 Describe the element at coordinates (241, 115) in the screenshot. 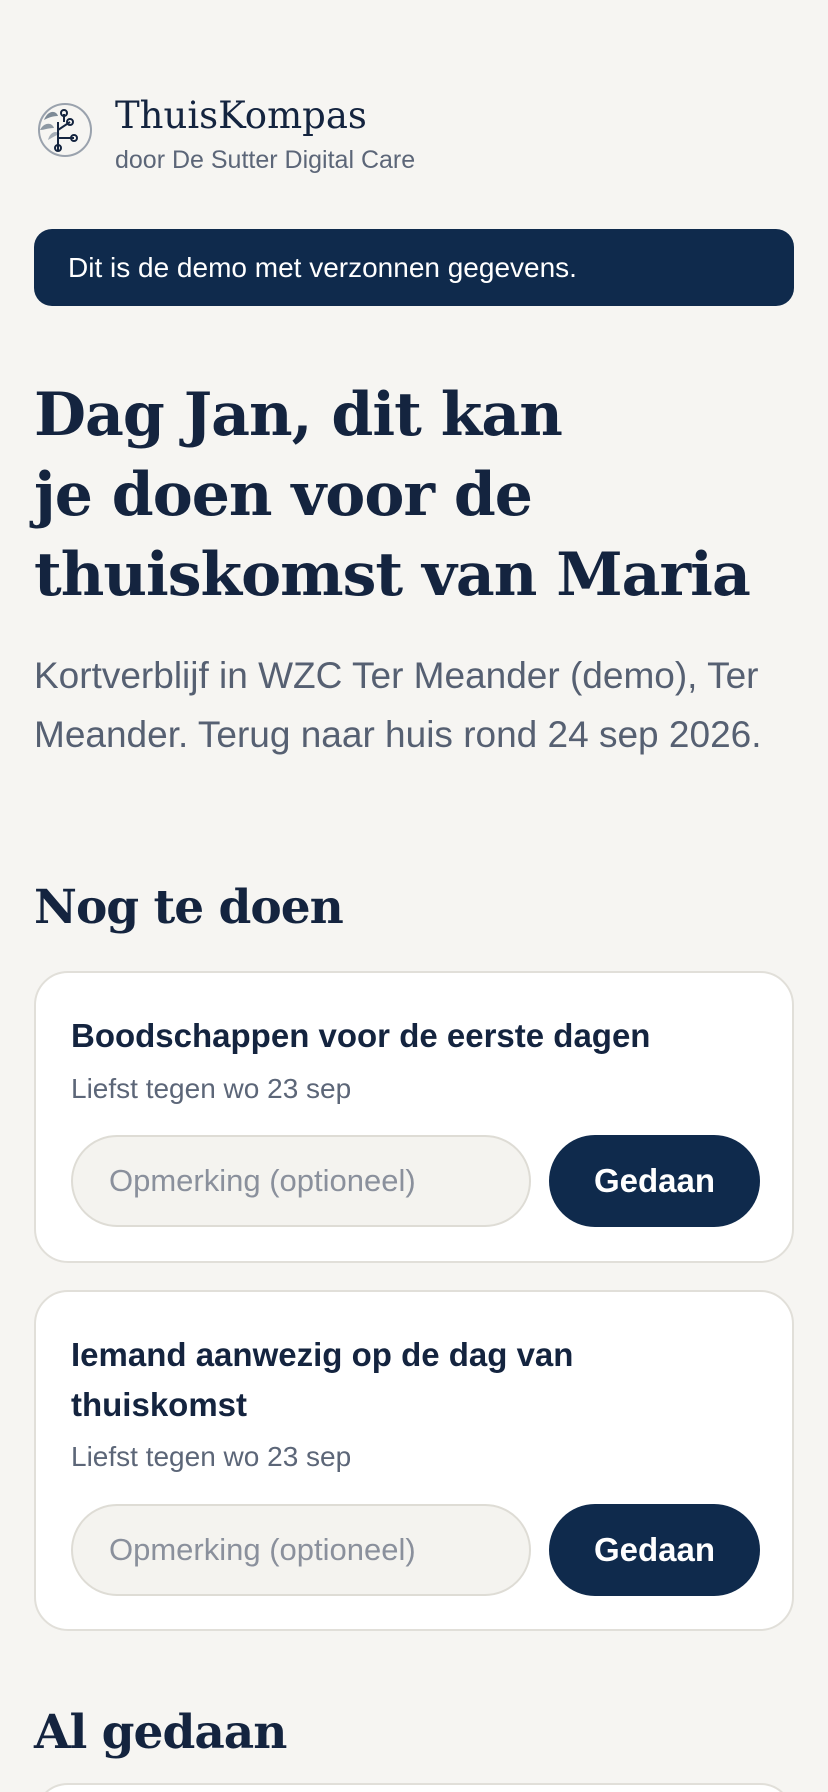

I see `brand-name: ThuisKompas` at that location.